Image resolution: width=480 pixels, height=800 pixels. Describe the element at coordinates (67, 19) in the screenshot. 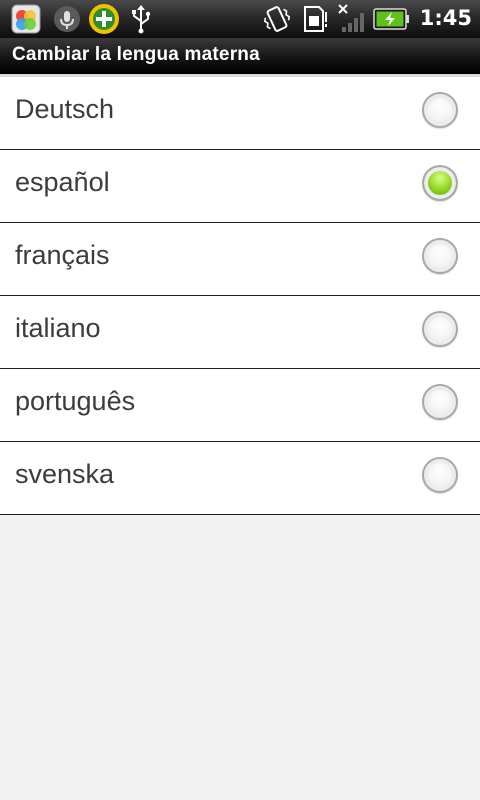

I see `microphone-icon` at that location.